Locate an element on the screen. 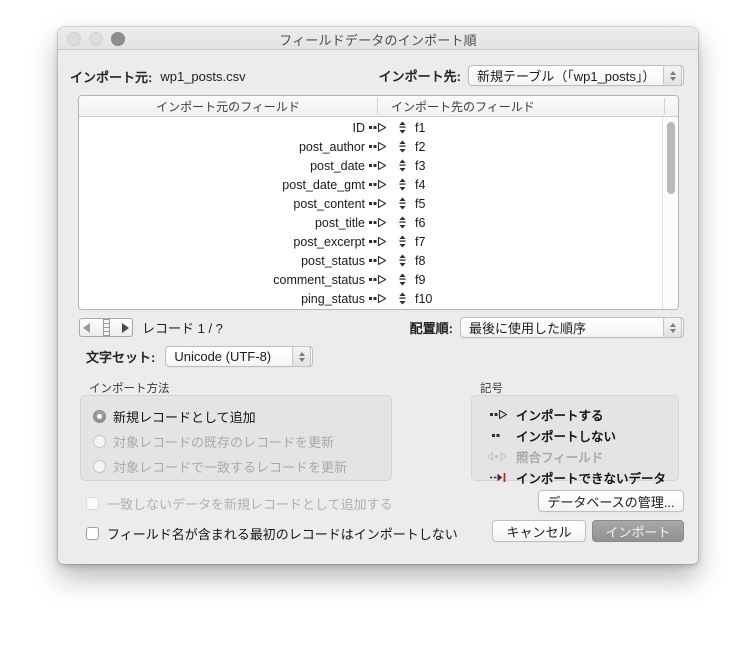  column-header-source: インポート元のフィールド is located at coordinates (228, 107).